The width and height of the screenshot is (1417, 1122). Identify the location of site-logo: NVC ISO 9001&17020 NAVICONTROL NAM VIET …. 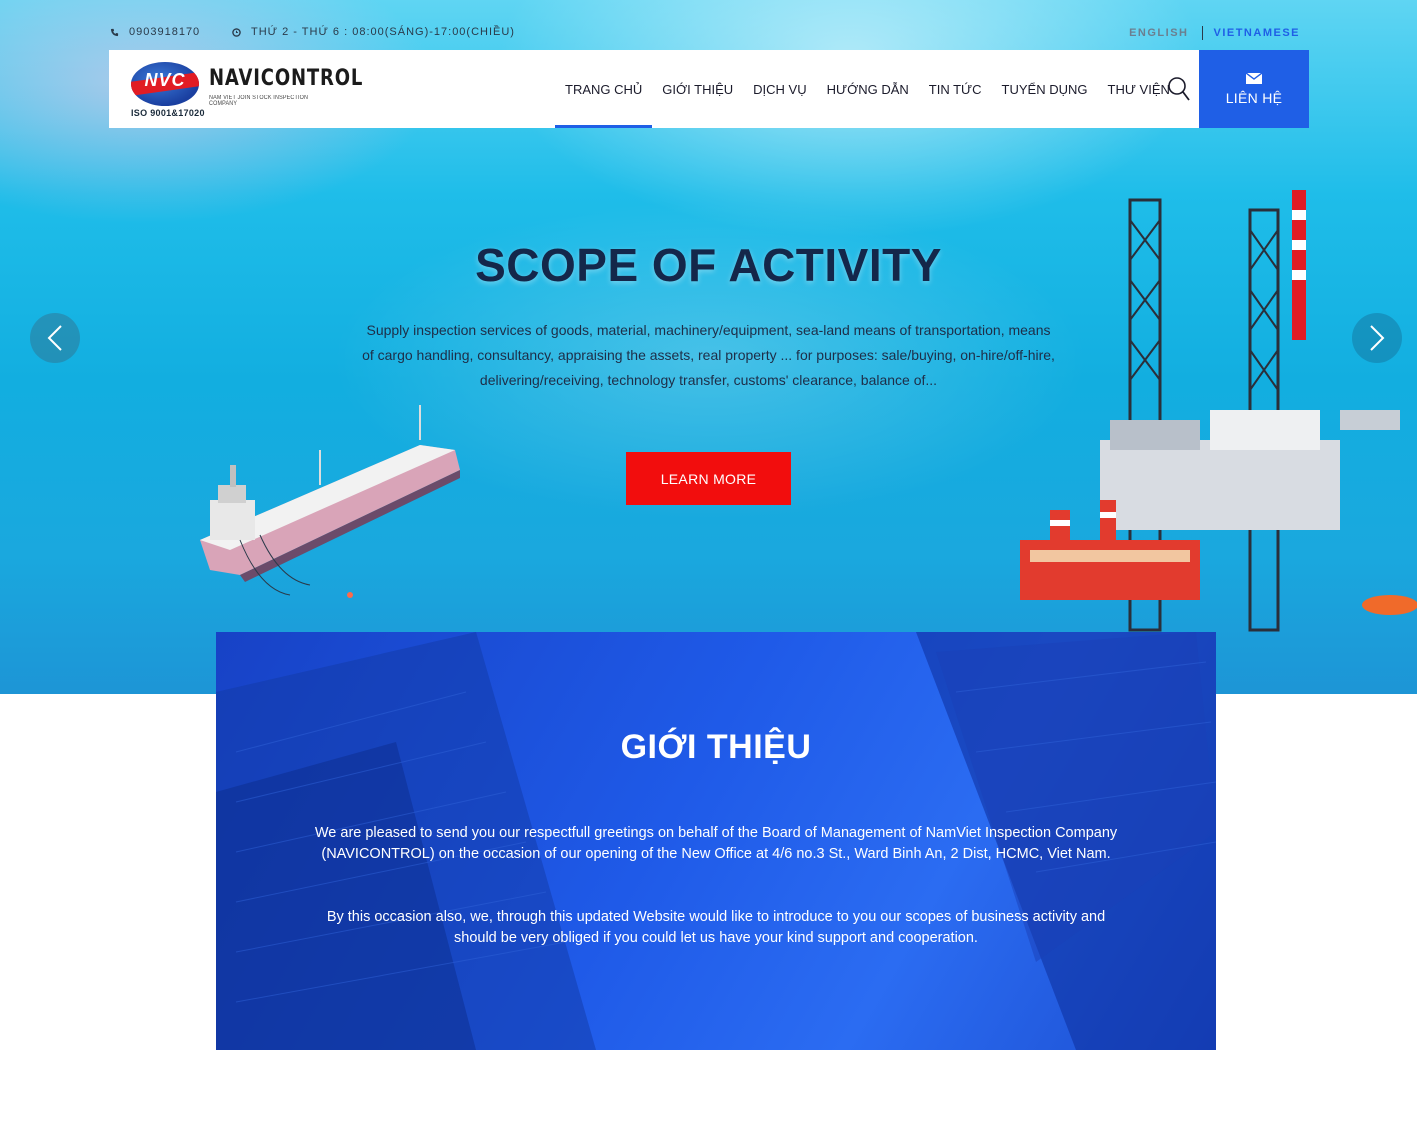
(246, 90).